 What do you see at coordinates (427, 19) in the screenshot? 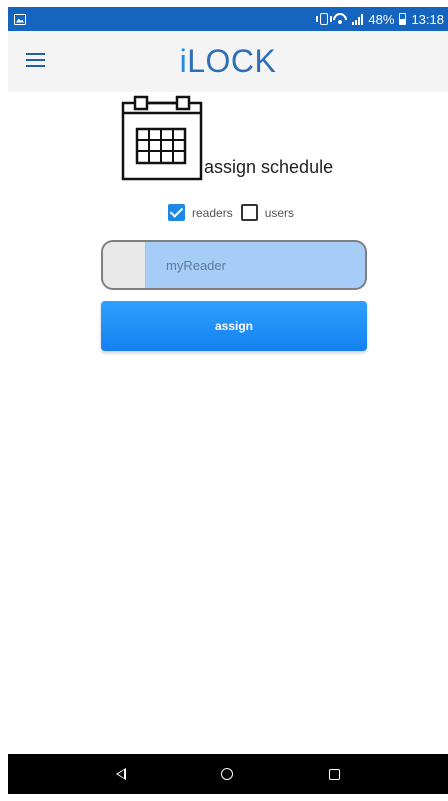
I see `clock: 13:18` at bounding box center [427, 19].